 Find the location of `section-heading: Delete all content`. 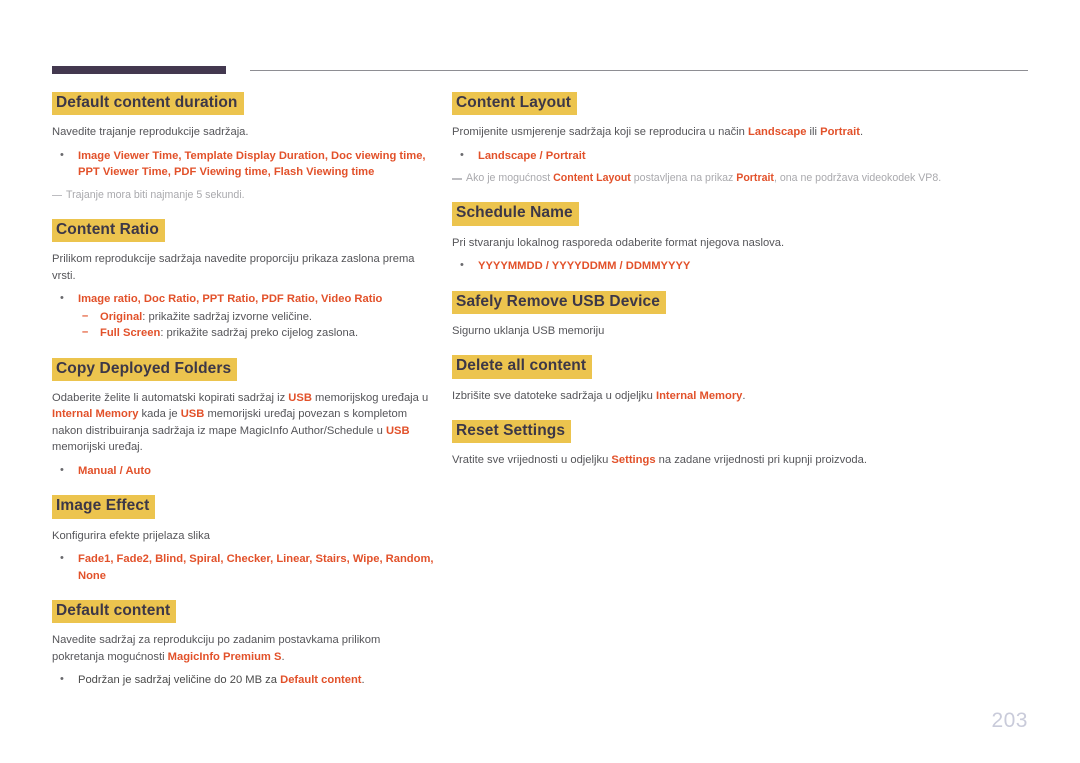

section-heading: Delete all content is located at coordinates (522, 367).